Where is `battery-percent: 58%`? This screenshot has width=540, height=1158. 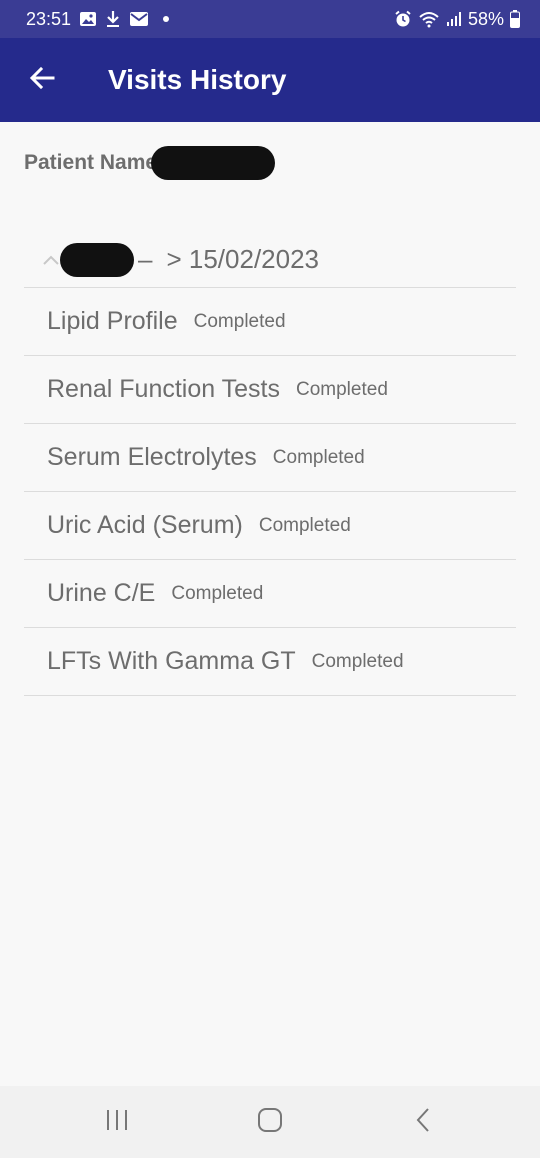
battery-percent: 58% is located at coordinates (485, 18).